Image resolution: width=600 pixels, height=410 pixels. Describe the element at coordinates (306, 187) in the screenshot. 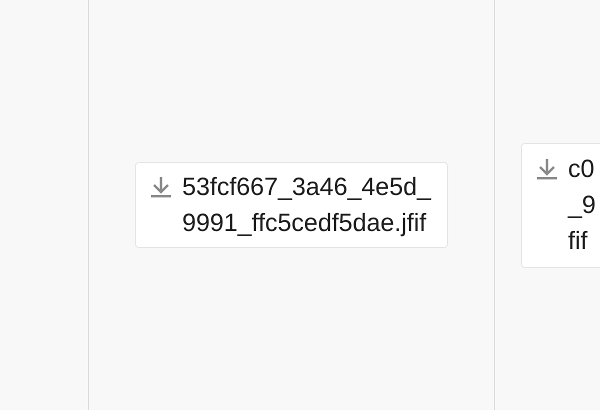

I see `file-name: 53fcf667_3a46_4e5d_` at that location.